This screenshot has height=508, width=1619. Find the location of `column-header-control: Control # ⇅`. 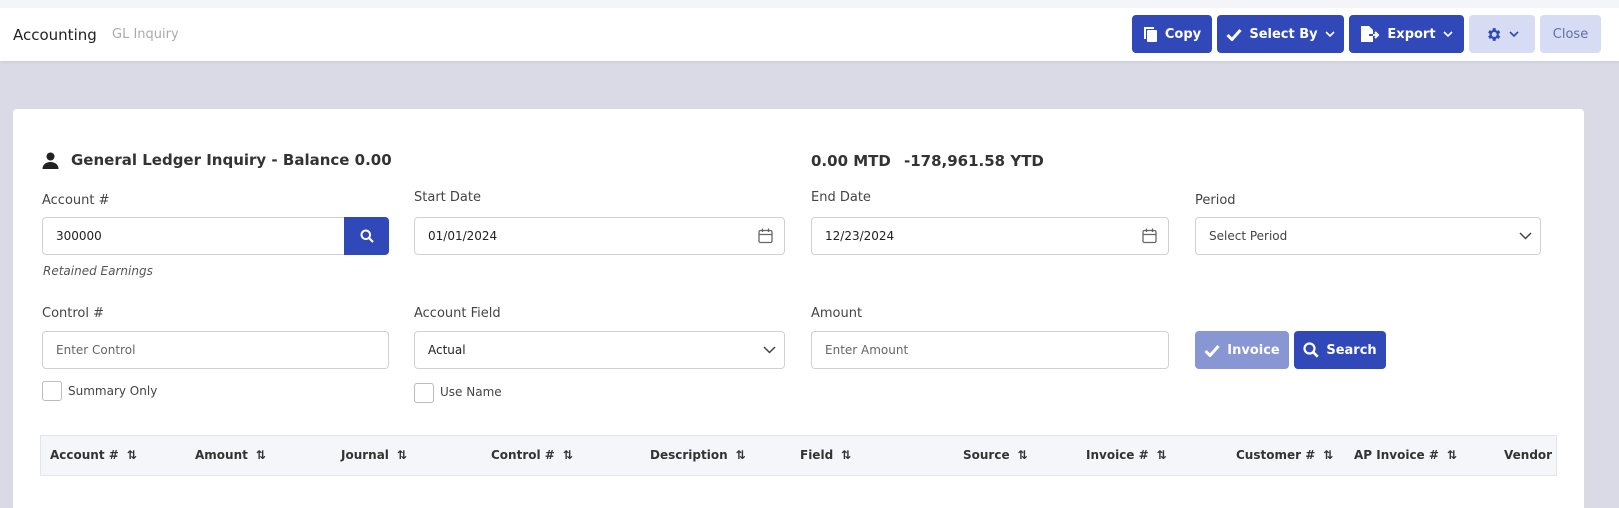

column-header-control: Control # ⇅ is located at coordinates (532, 455).